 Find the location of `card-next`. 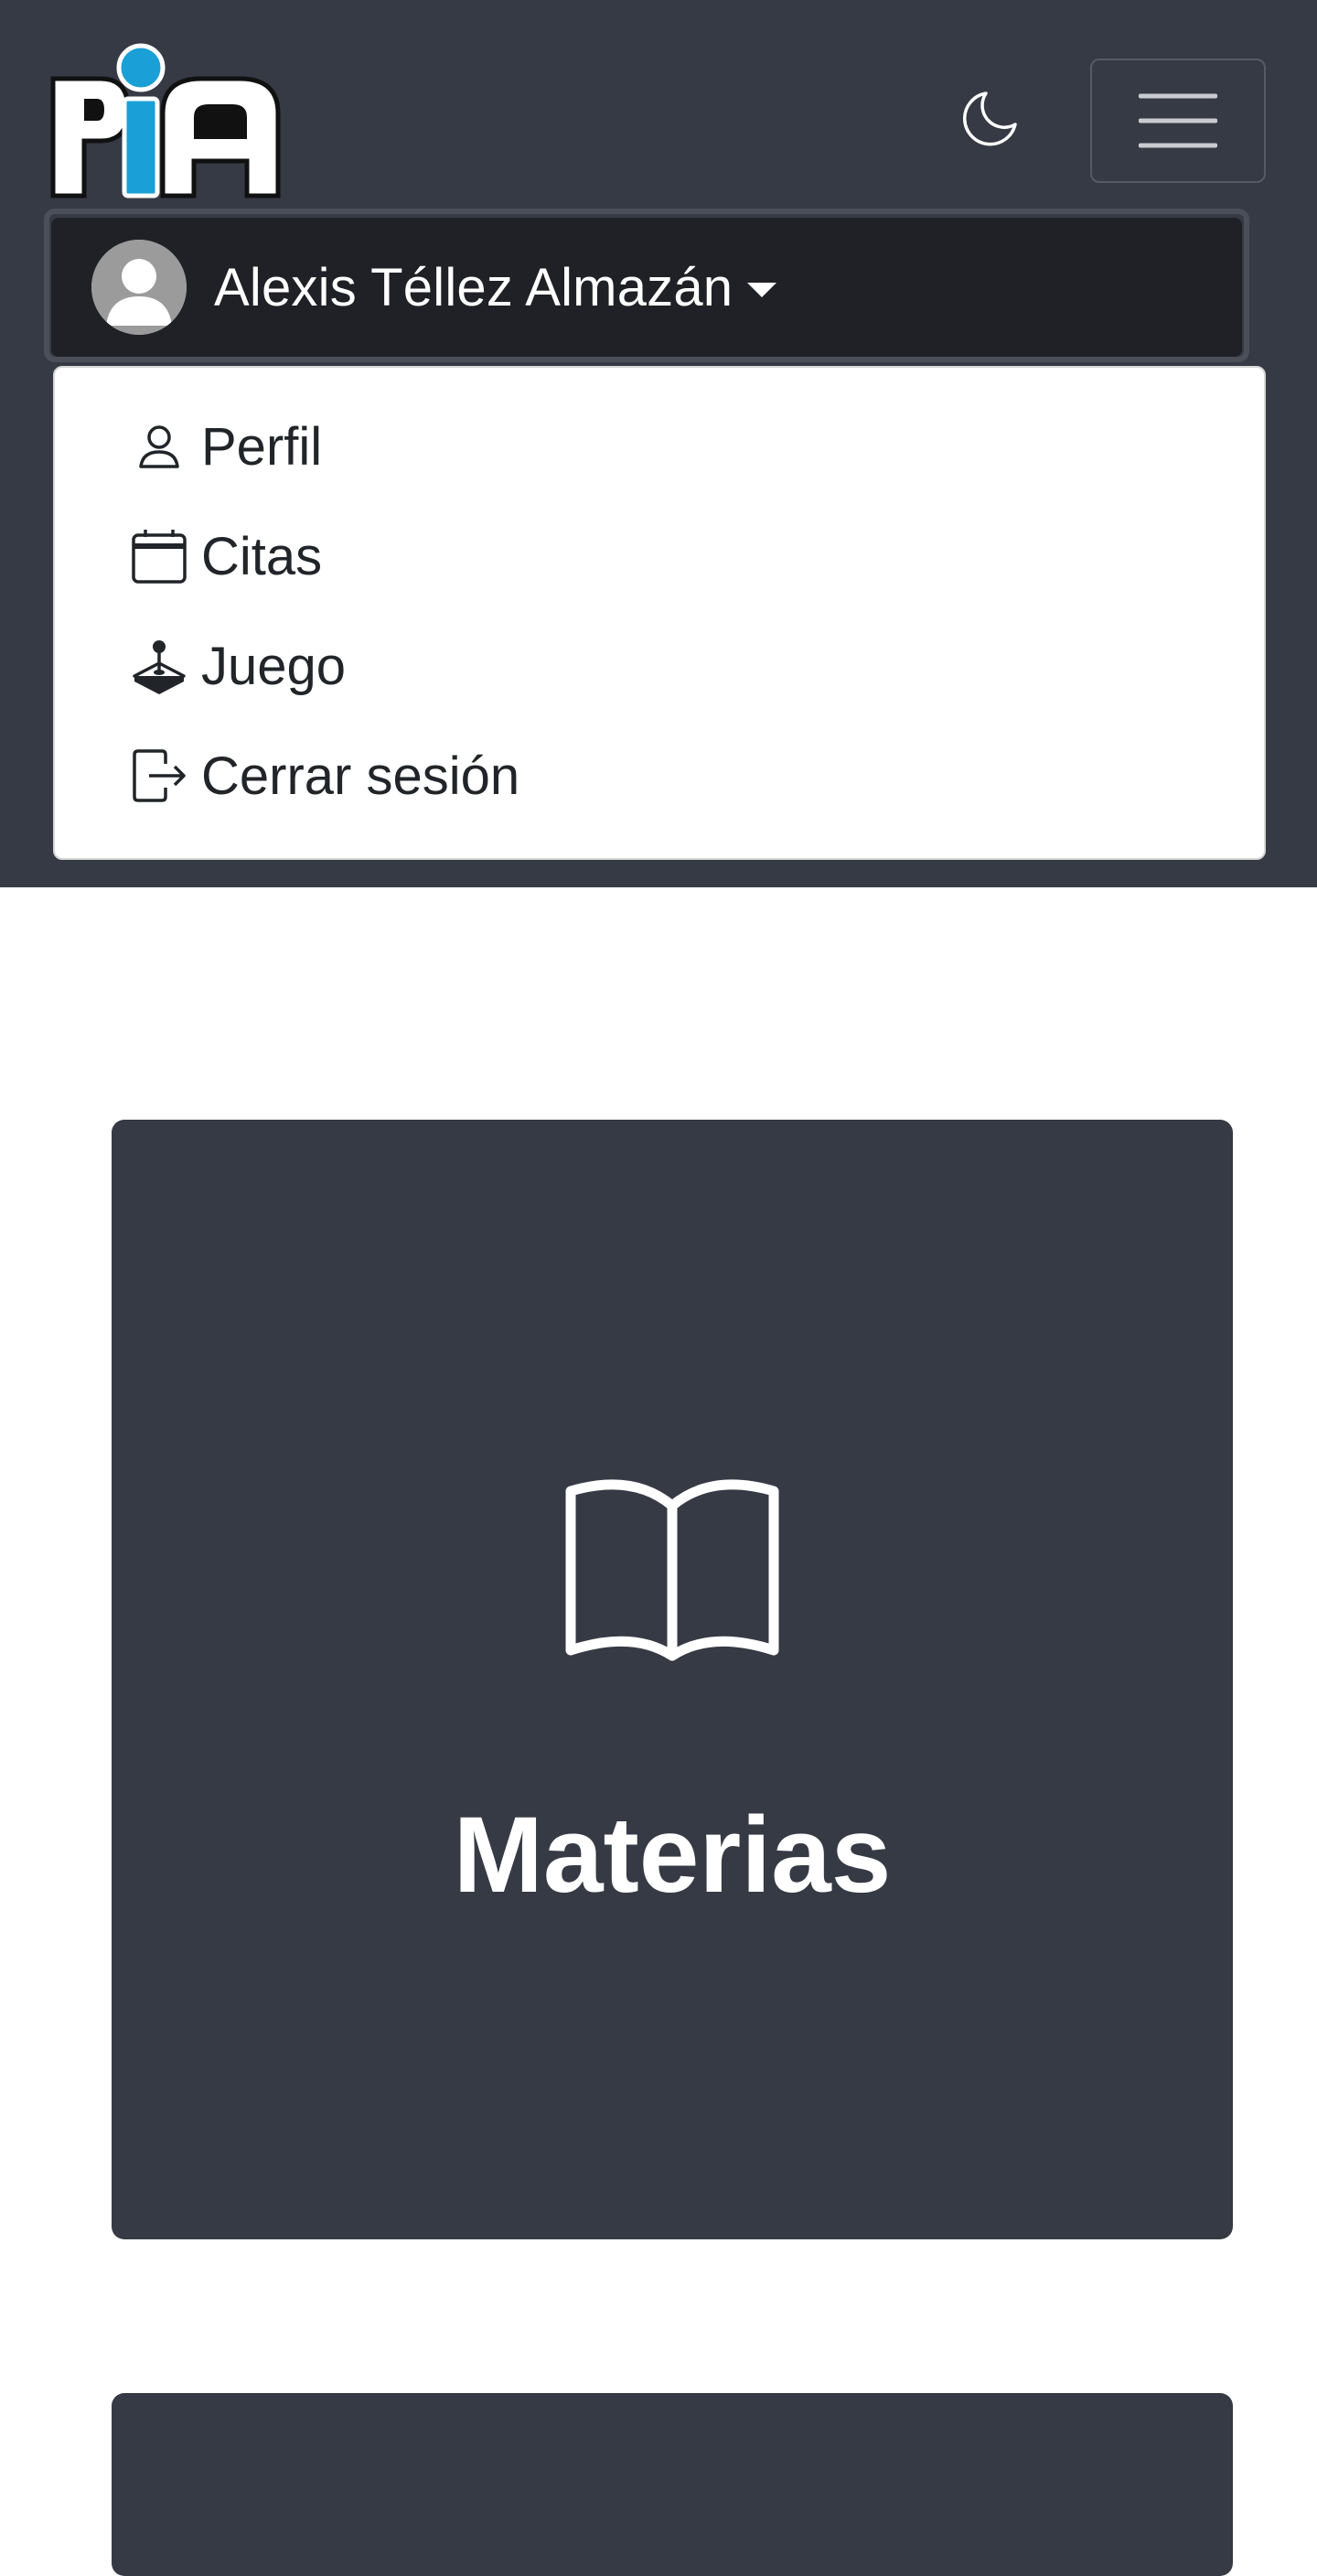

card-next is located at coordinates (672, 2484).